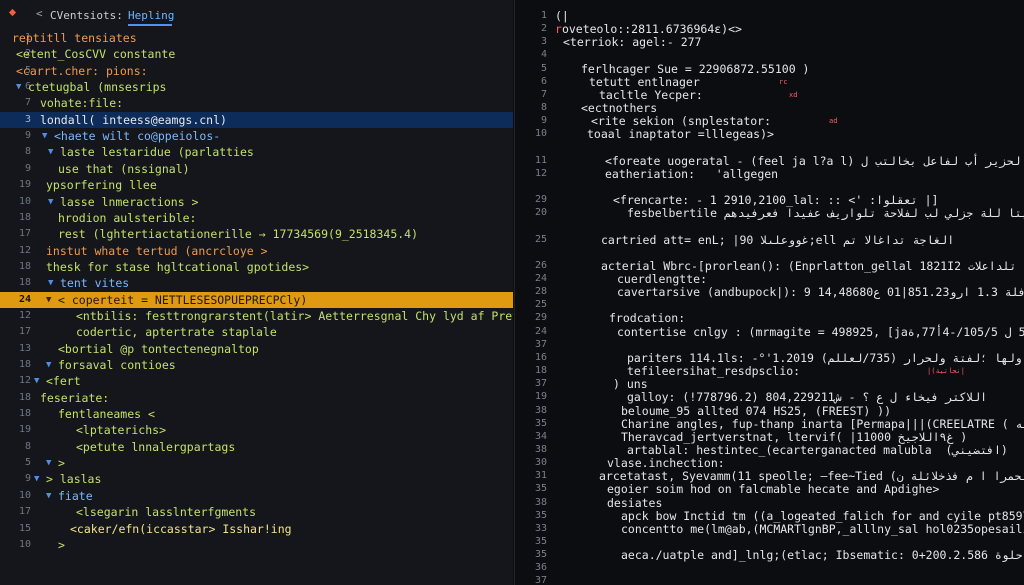 Image resolution: width=1024 pixels, height=585 pixels. What do you see at coordinates (39, 13) in the screenshot?
I see `back-chevron-icon: <` at bounding box center [39, 13].